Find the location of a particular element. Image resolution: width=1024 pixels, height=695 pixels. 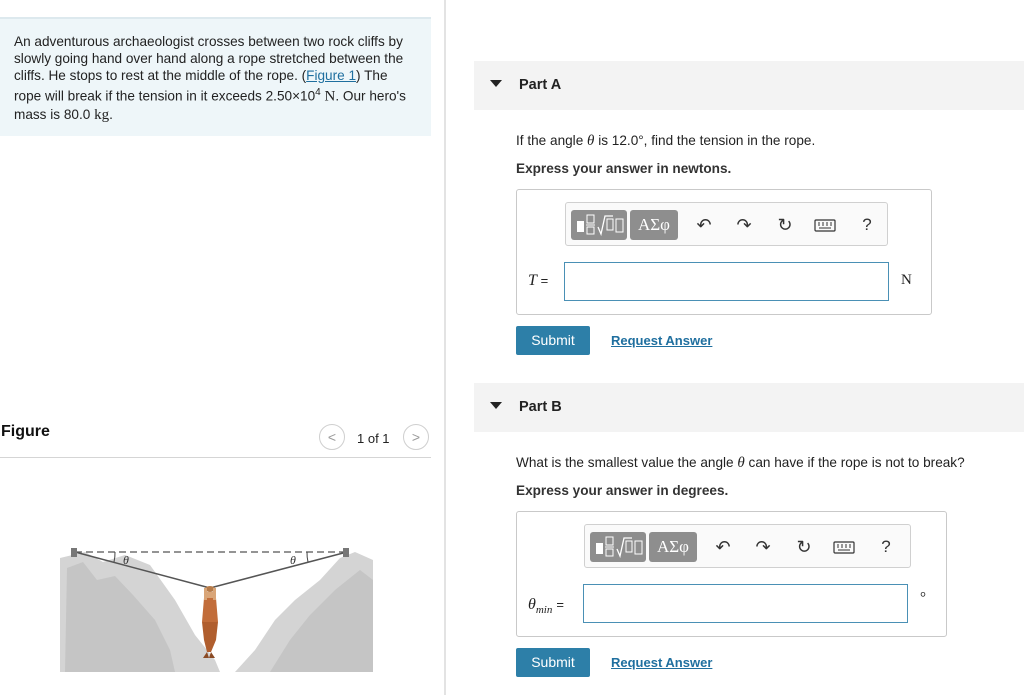

theta-label-right: θ is located at coordinates (293, 560).